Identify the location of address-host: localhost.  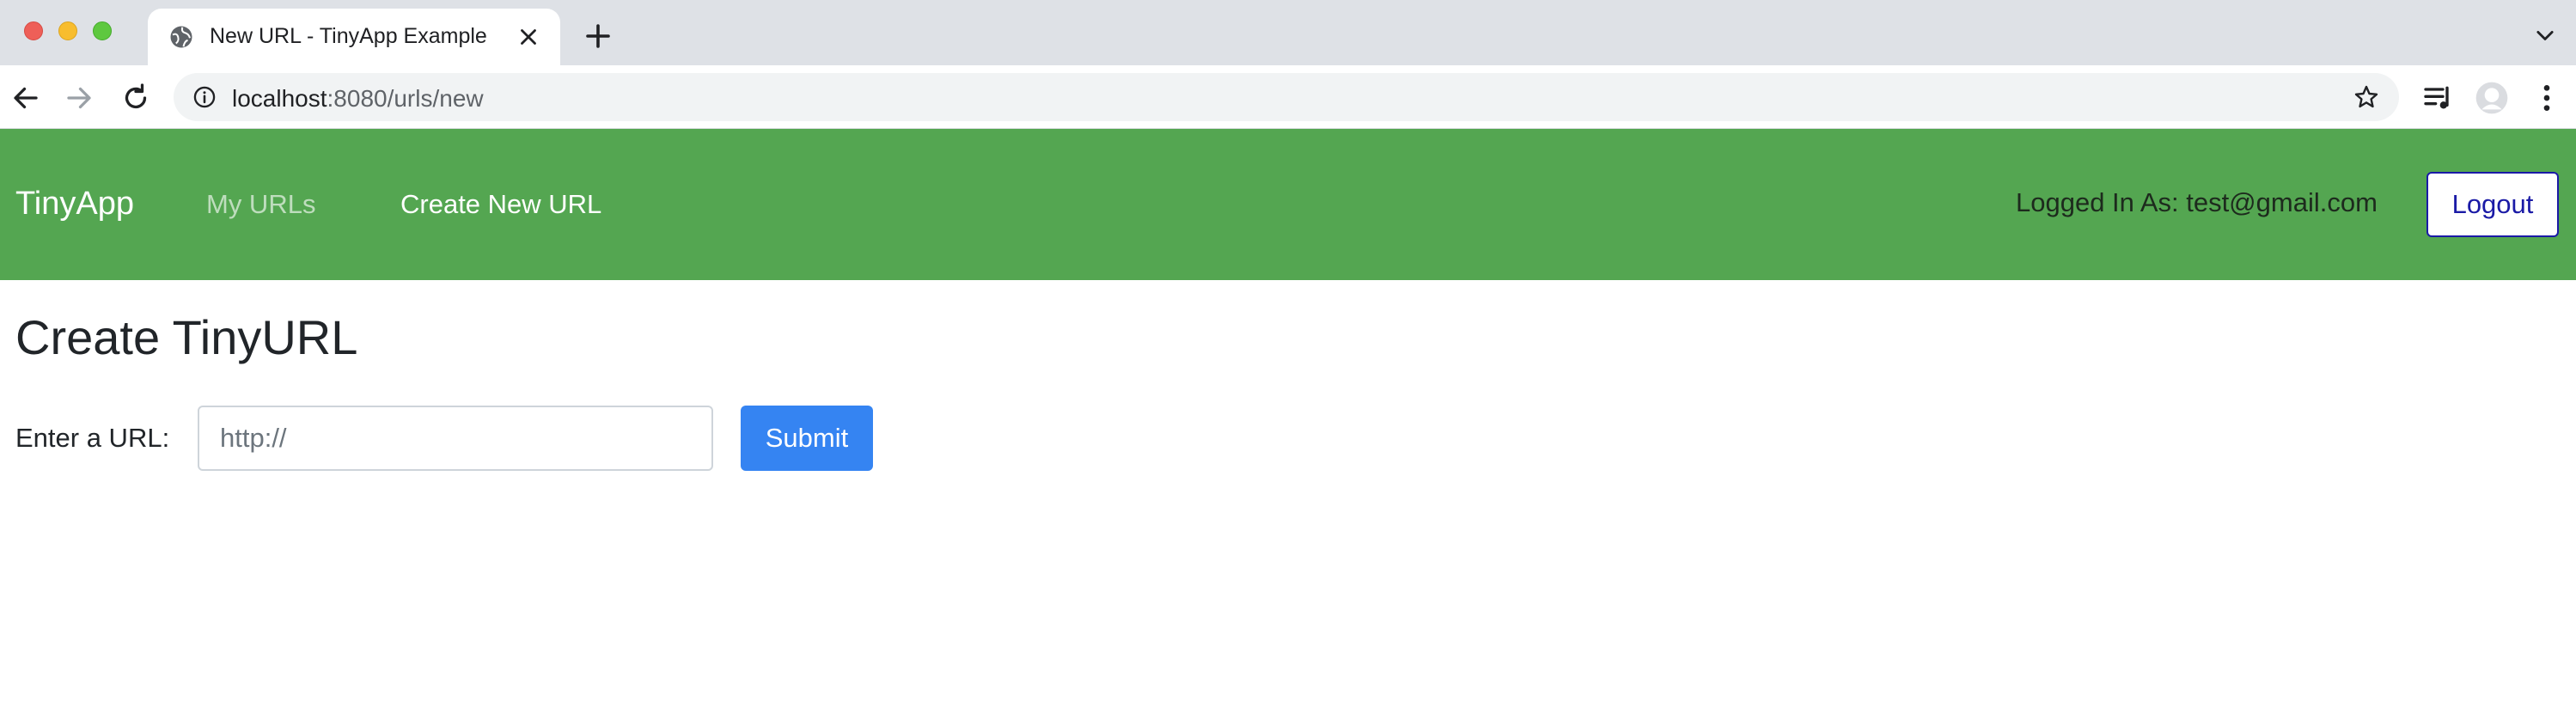
(279, 98).